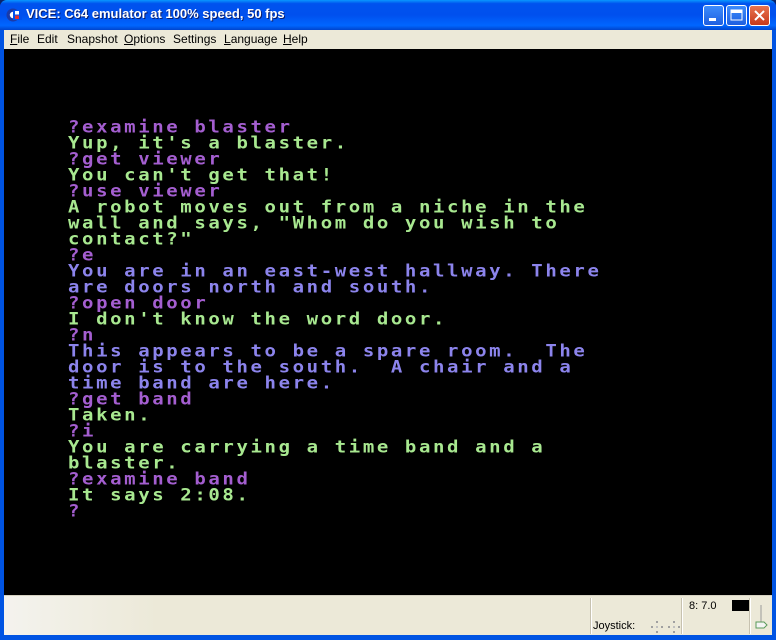  Describe the element at coordinates (703, 606) in the screenshot. I see `drive-status: 8: 7.0` at that location.